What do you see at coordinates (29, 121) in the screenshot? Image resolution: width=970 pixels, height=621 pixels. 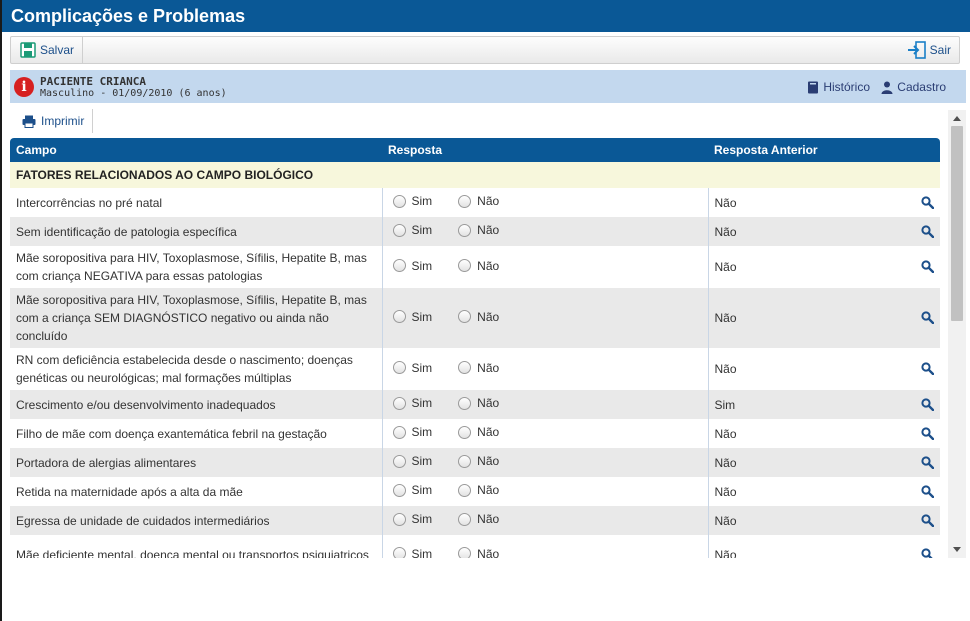 I see `printer-icon` at bounding box center [29, 121].